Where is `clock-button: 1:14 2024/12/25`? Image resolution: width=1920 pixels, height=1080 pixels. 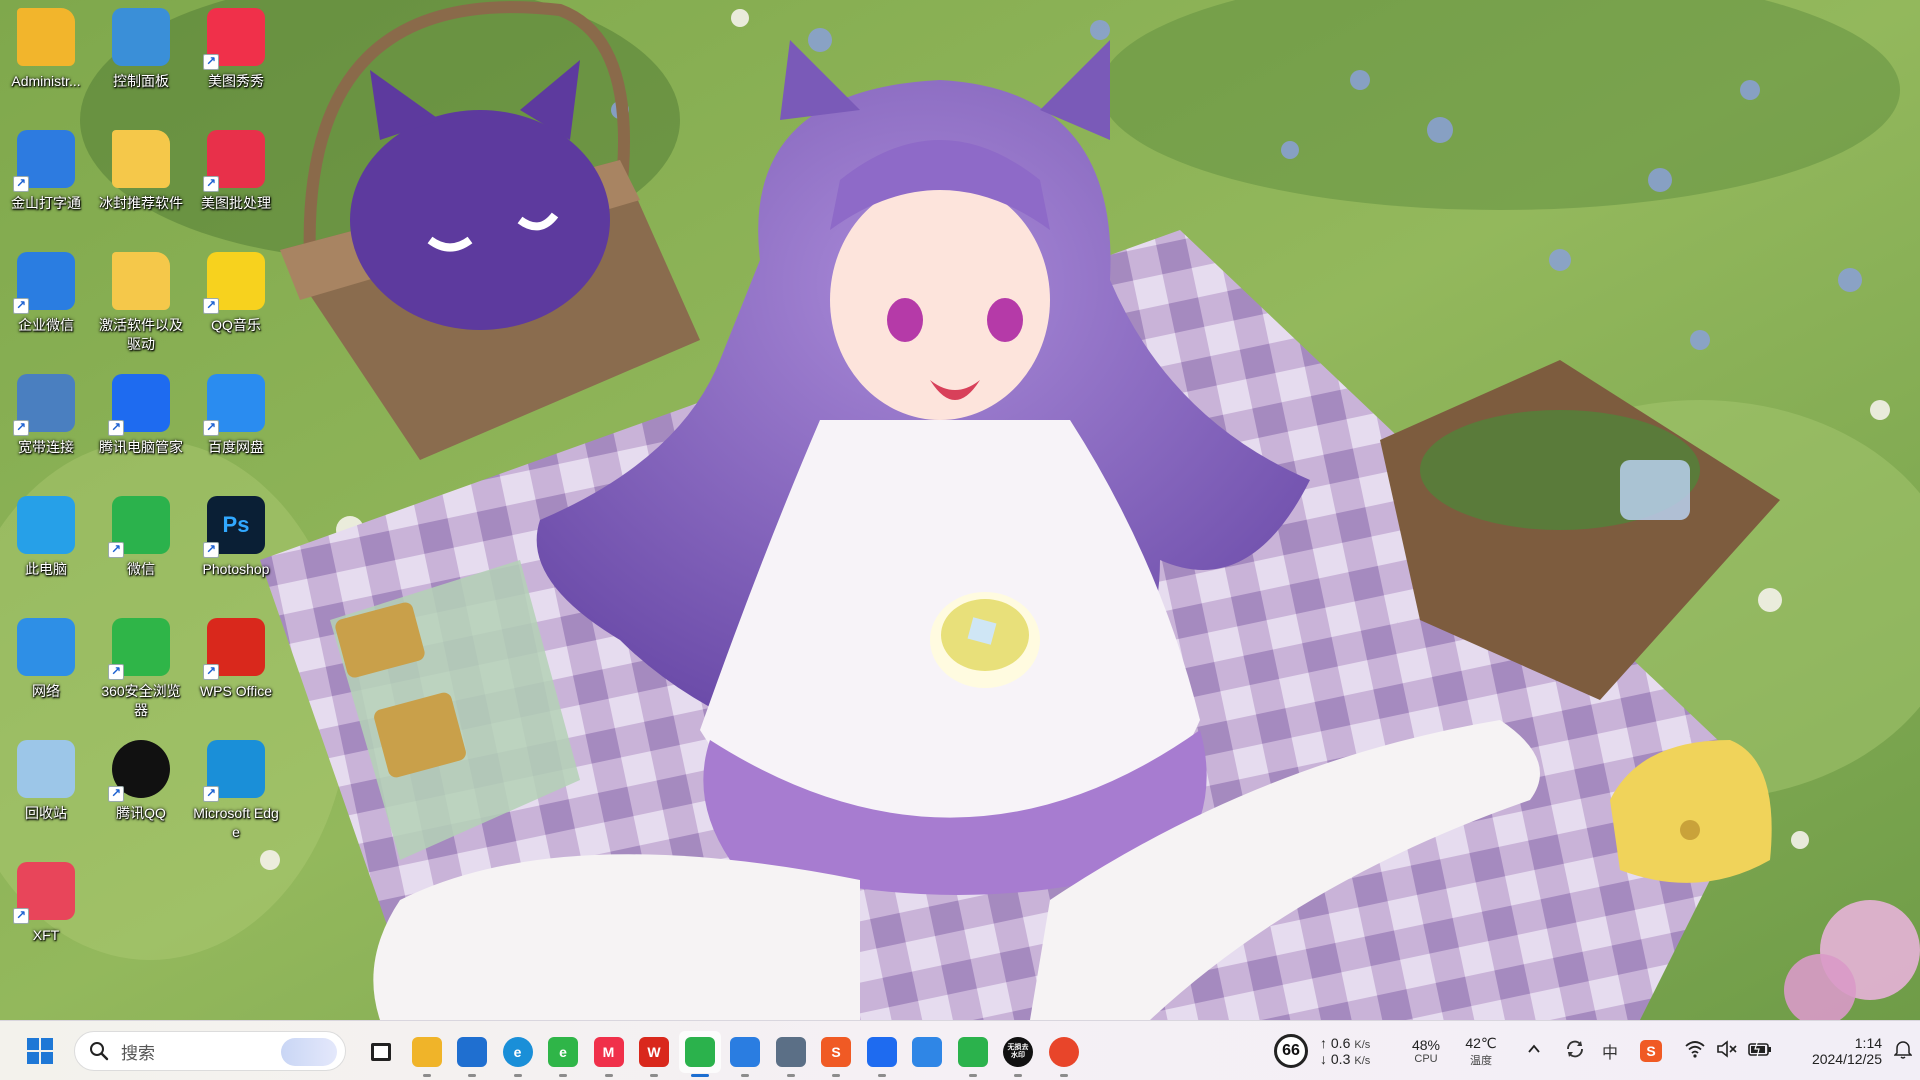
clock-button: 1:14 2024/12/25 is located at coordinates (1842, 1051).